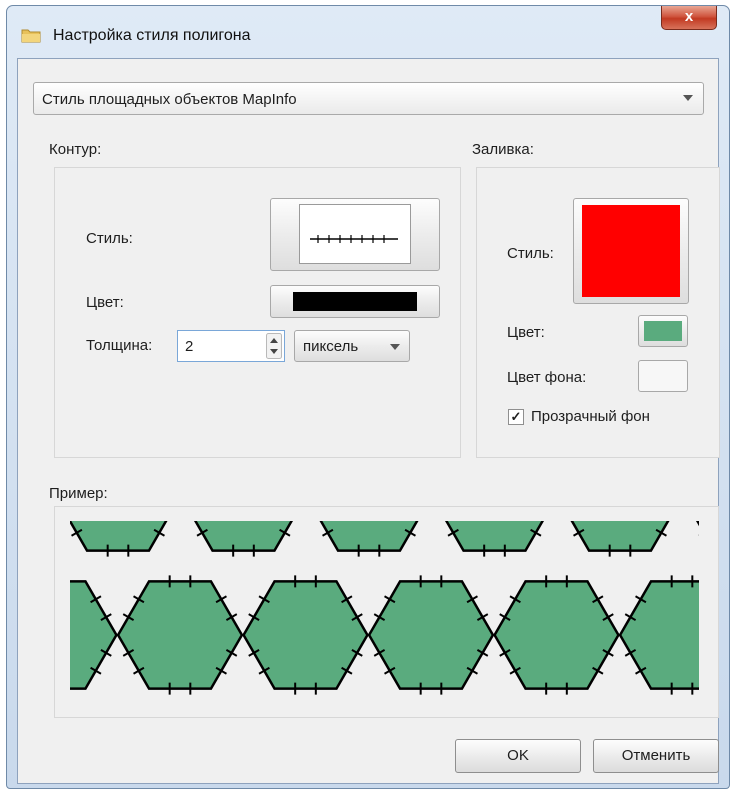  What do you see at coordinates (119, 345) in the screenshot?
I see `outline-width-label: Толщина:` at bounding box center [119, 345].